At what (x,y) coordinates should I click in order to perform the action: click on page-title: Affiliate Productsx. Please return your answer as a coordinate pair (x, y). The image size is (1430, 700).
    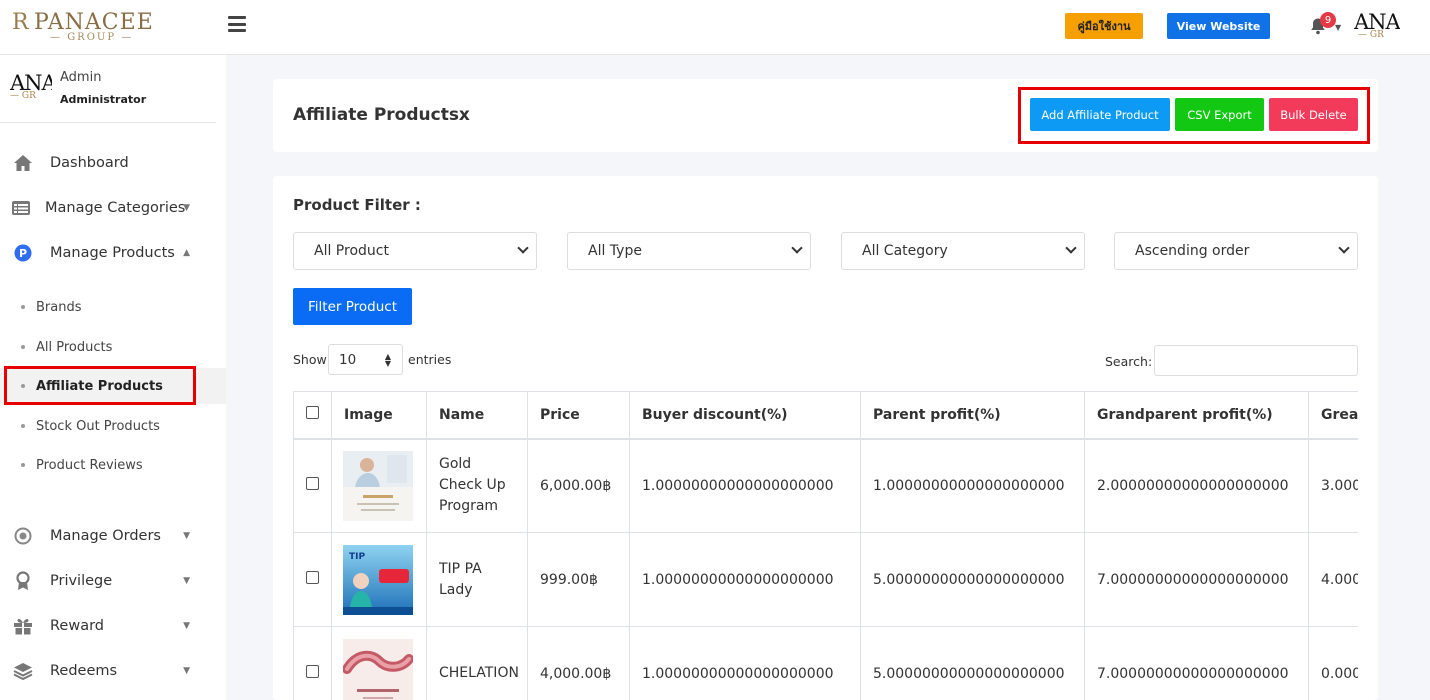
    Looking at the image, I should click on (381, 115).